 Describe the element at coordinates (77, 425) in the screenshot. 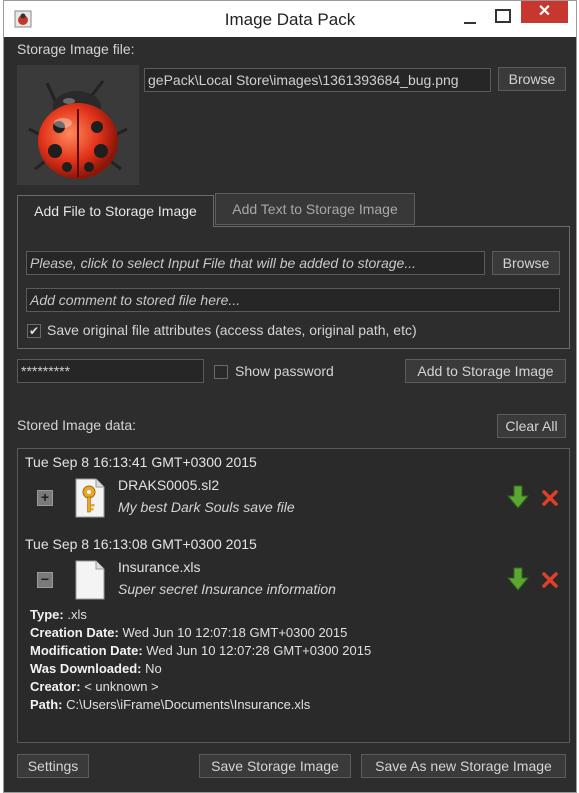

I see `stored-image-data-label: Stored Image data:` at that location.